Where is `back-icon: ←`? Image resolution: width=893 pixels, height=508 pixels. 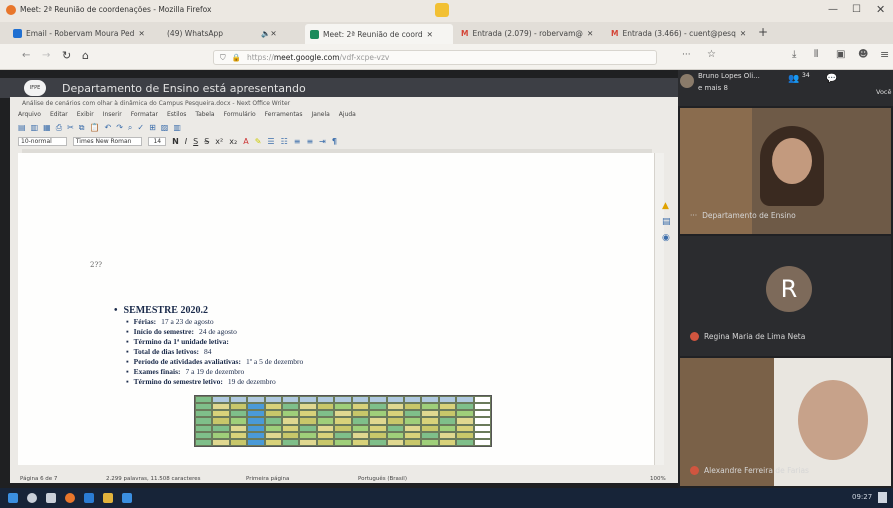
back-icon: ← is located at coordinates (26, 55).